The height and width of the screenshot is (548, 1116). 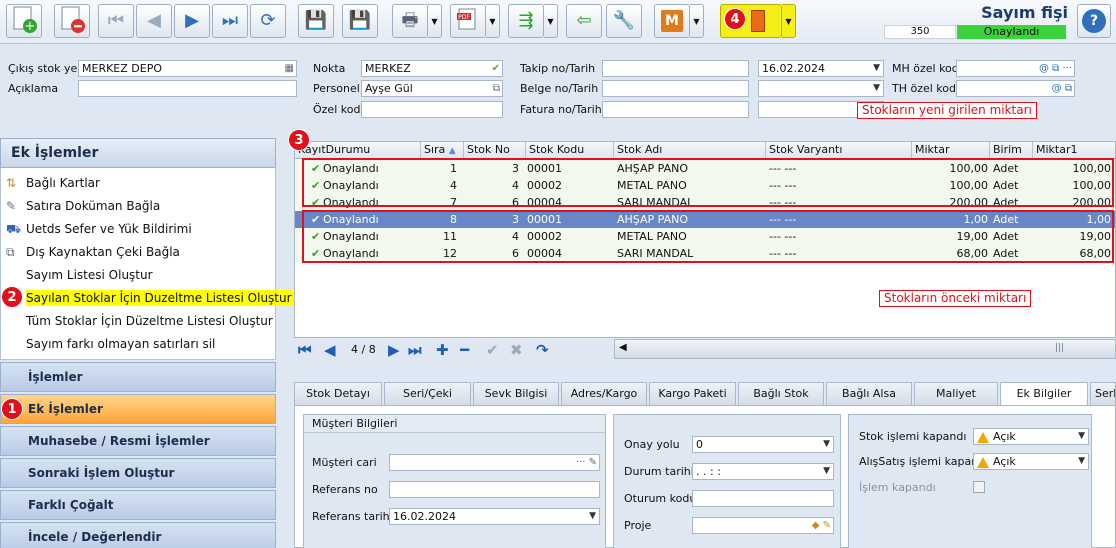 What do you see at coordinates (1055, 68) in the screenshot?
I see `search-at-icon: @ ⧉ ···` at bounding box center [1055, 68].